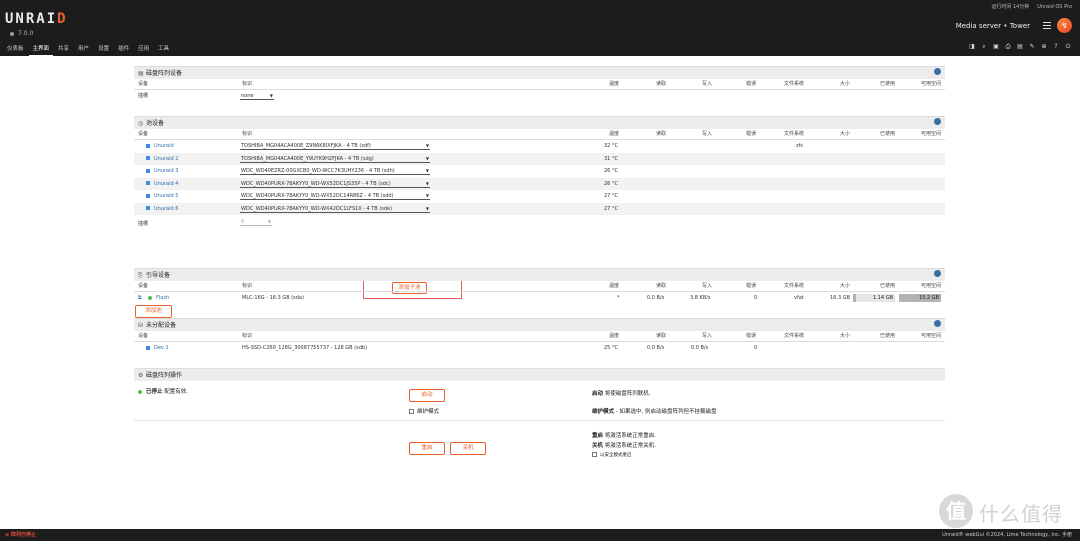  What do you see at coordinates (163, 49) in the screenshot?
I see `tab-tools: 工具` at bounding box center [163, 49].